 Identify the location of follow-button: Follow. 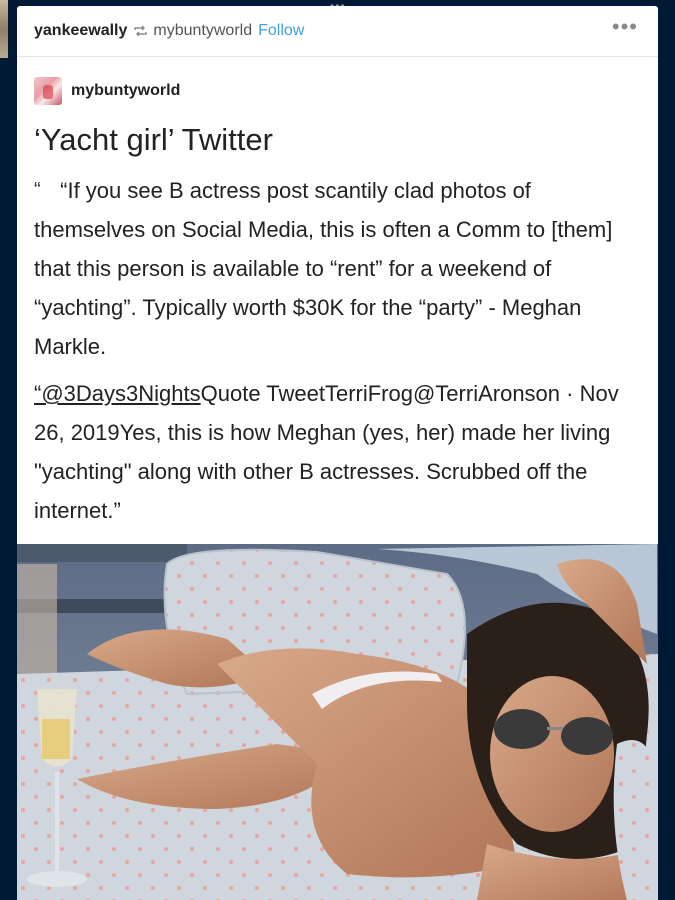
(281, 31).